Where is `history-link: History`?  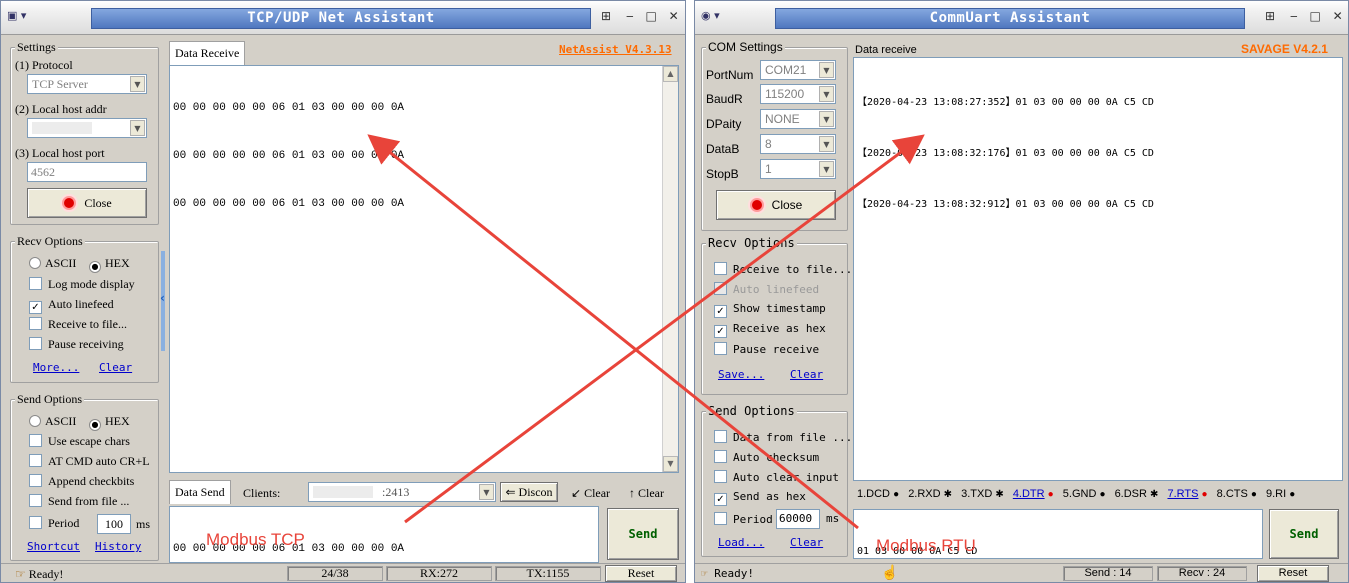
history-link: History is located at coordinates (118, 547).